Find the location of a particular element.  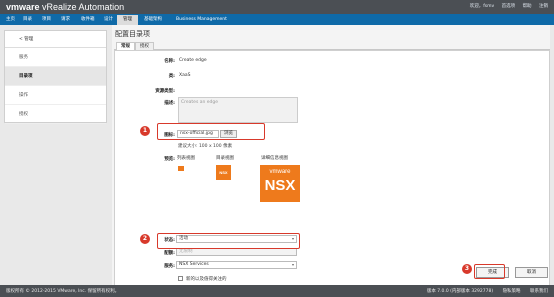

preview-label: 预览: is located at coordinates (169, 159).